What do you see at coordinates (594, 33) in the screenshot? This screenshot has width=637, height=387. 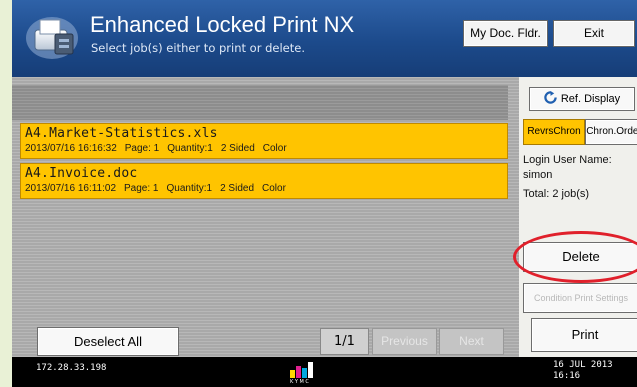 I see `exit-button: Exit` at bounding box center [594, 33].